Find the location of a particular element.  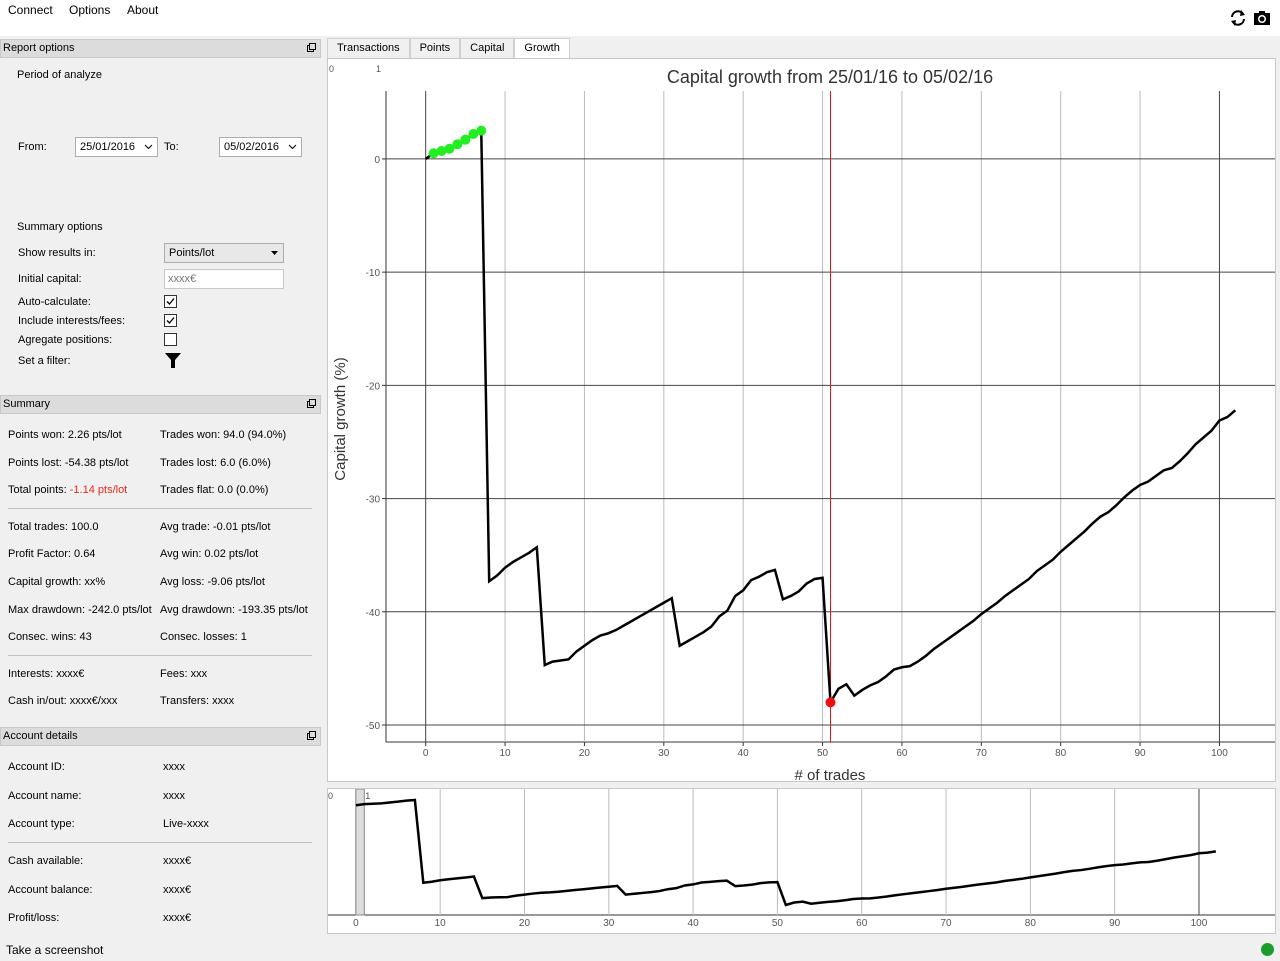

corner-label: 1 is located at coordinates (378, 69).